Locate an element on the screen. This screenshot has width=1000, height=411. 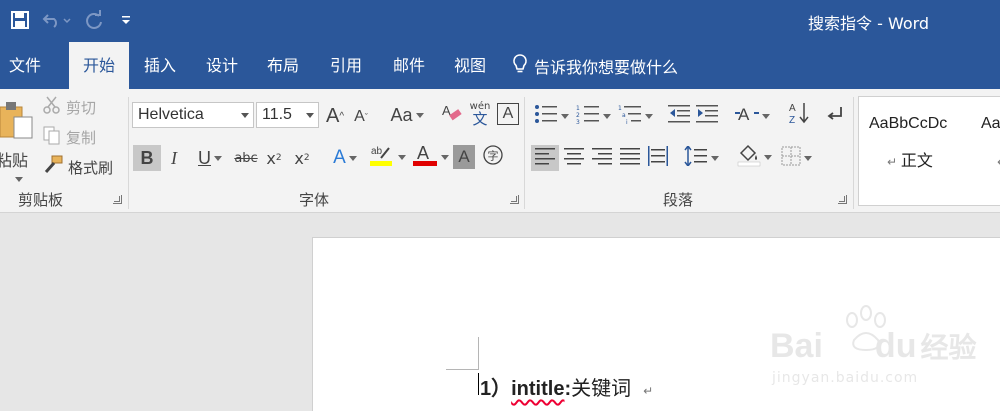
undo-icon is located at coordinates (57, 20).